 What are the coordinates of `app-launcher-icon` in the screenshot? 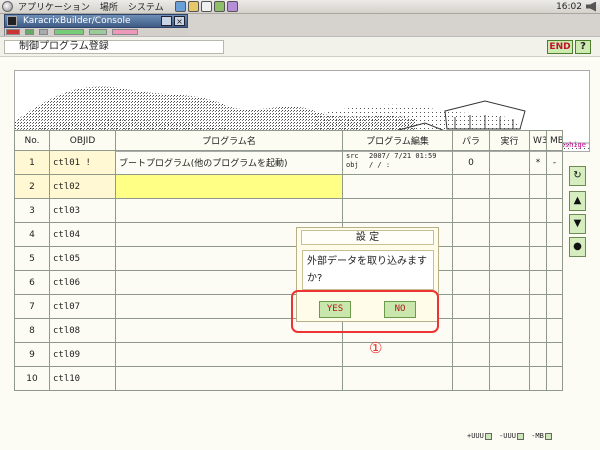 It's located at (232, 6).